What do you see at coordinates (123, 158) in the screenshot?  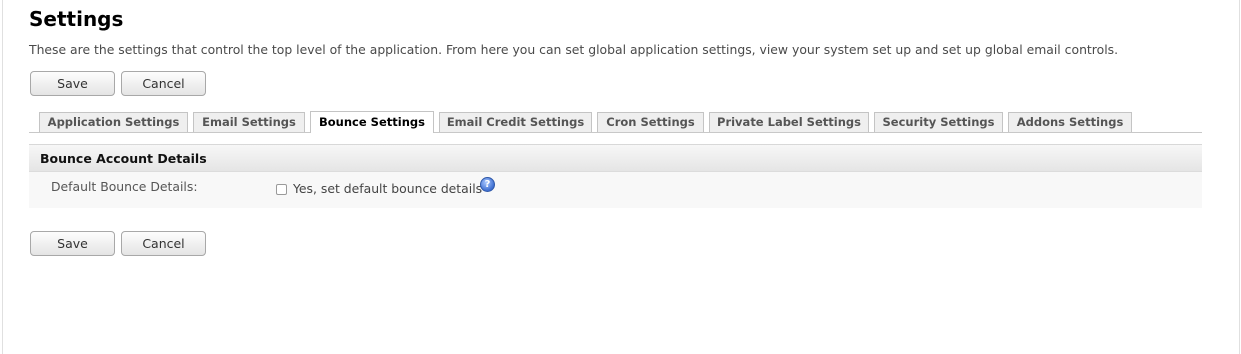 I see `section-title: Bounce Account Details` at bounding box center [123, 158].